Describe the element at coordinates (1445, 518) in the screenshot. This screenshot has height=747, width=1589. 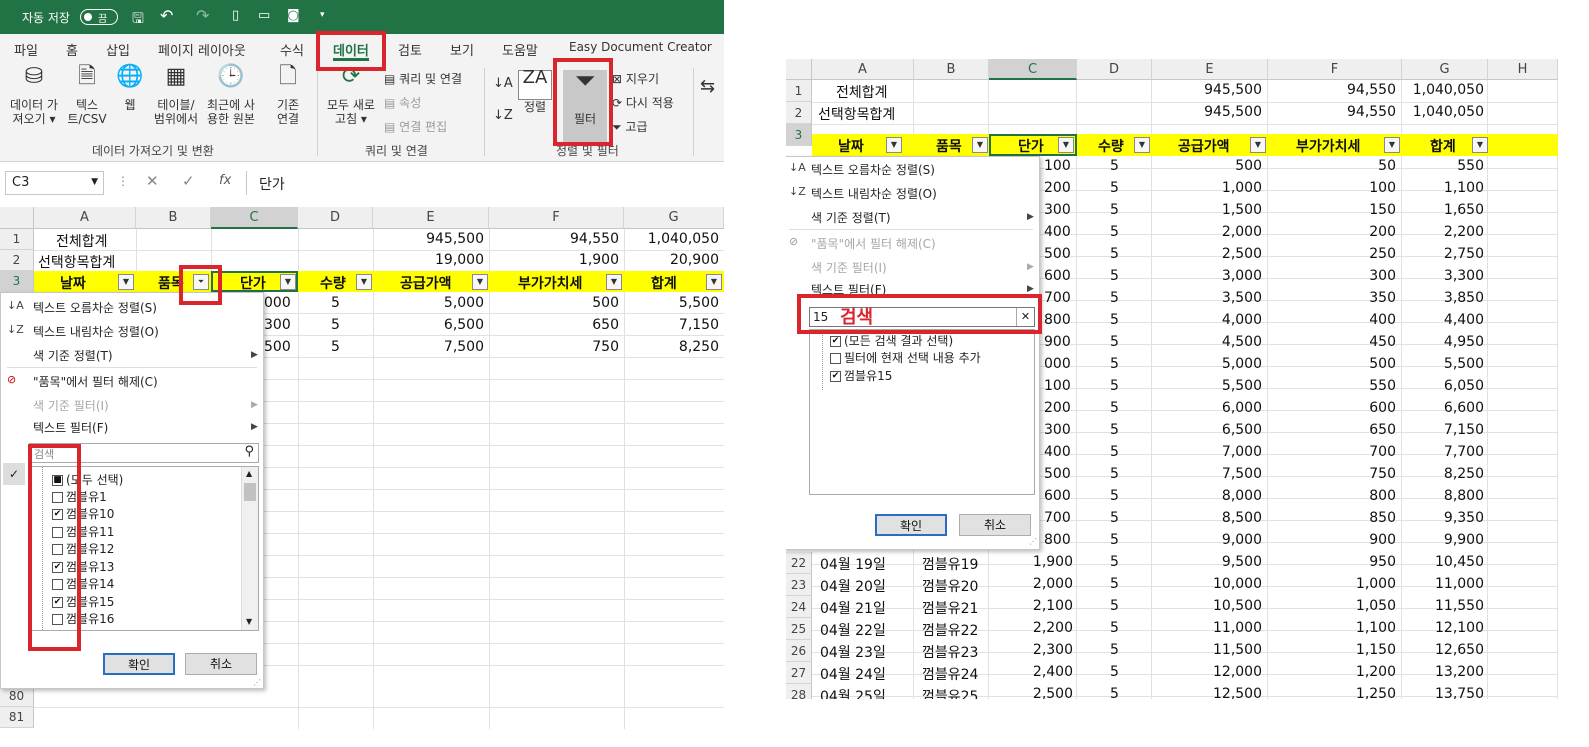
I see `cell-g: 9,350` at that location.